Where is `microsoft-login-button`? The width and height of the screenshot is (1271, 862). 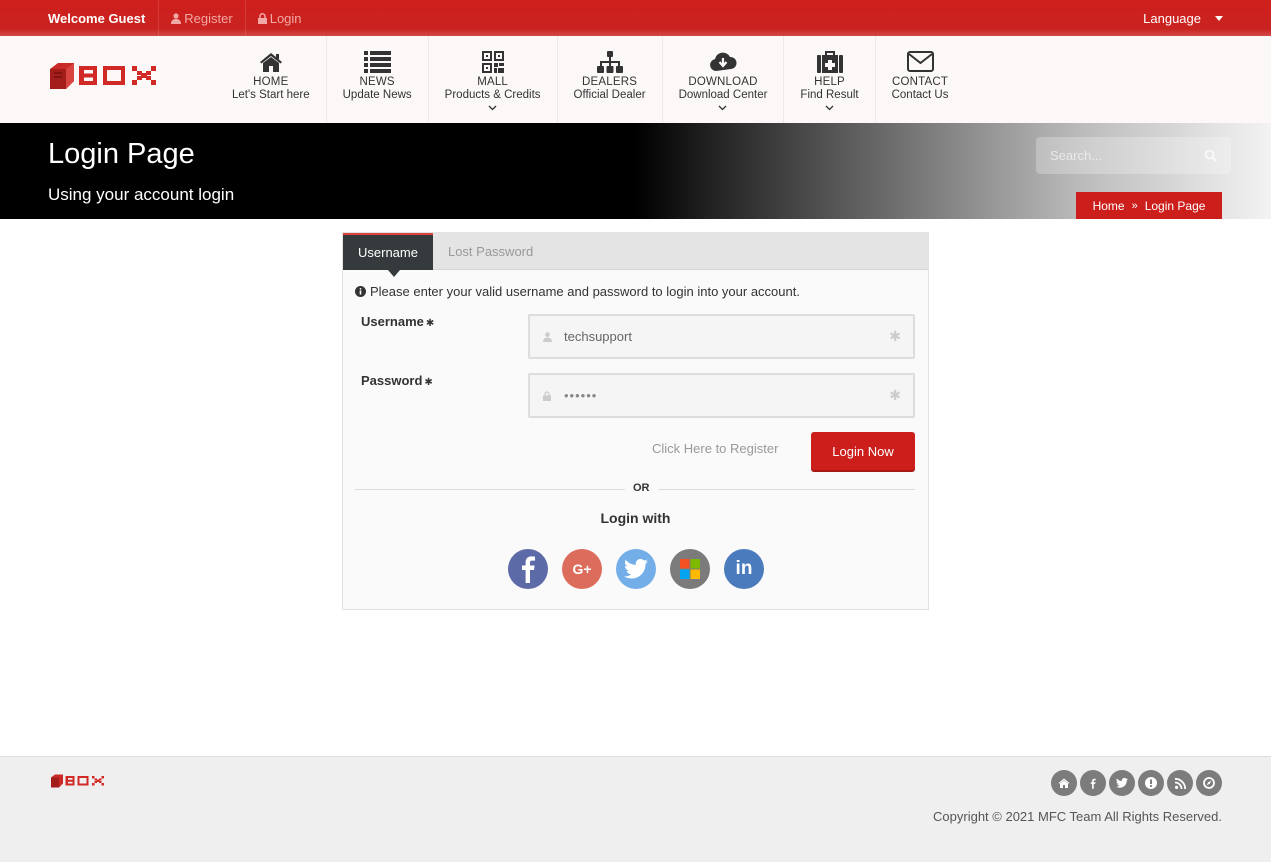
microsoft-login-button is located at coordinates (690, 569).